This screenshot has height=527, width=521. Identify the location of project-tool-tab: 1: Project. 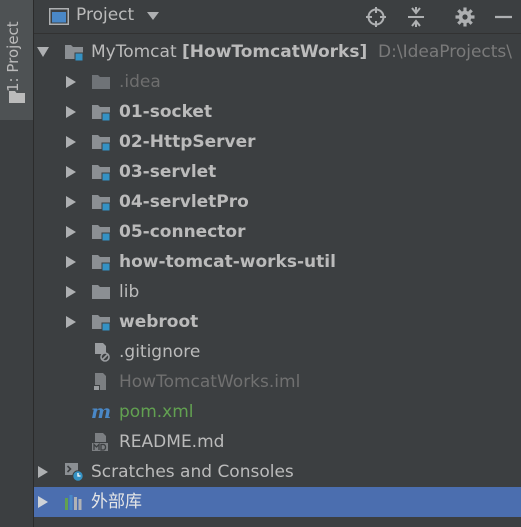
(16, 60).